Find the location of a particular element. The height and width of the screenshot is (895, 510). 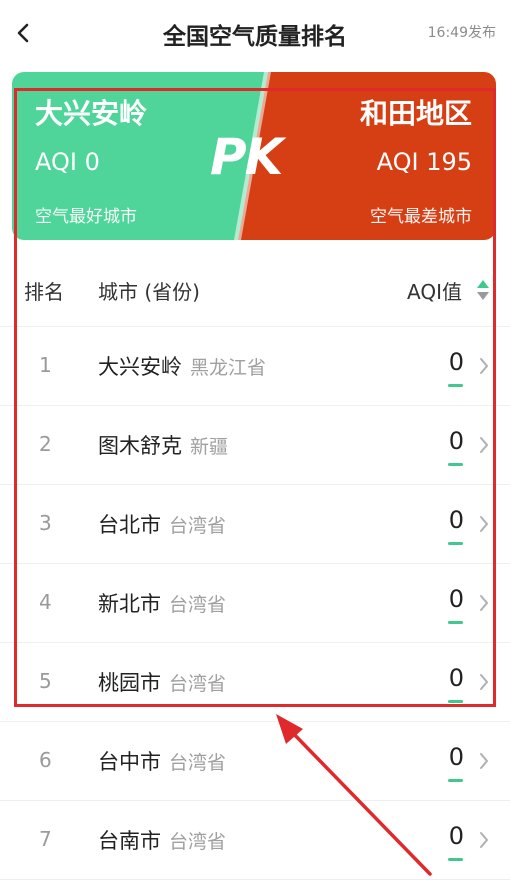

best-city-label: 空气最好城市 is located at coordinates (86, 217).